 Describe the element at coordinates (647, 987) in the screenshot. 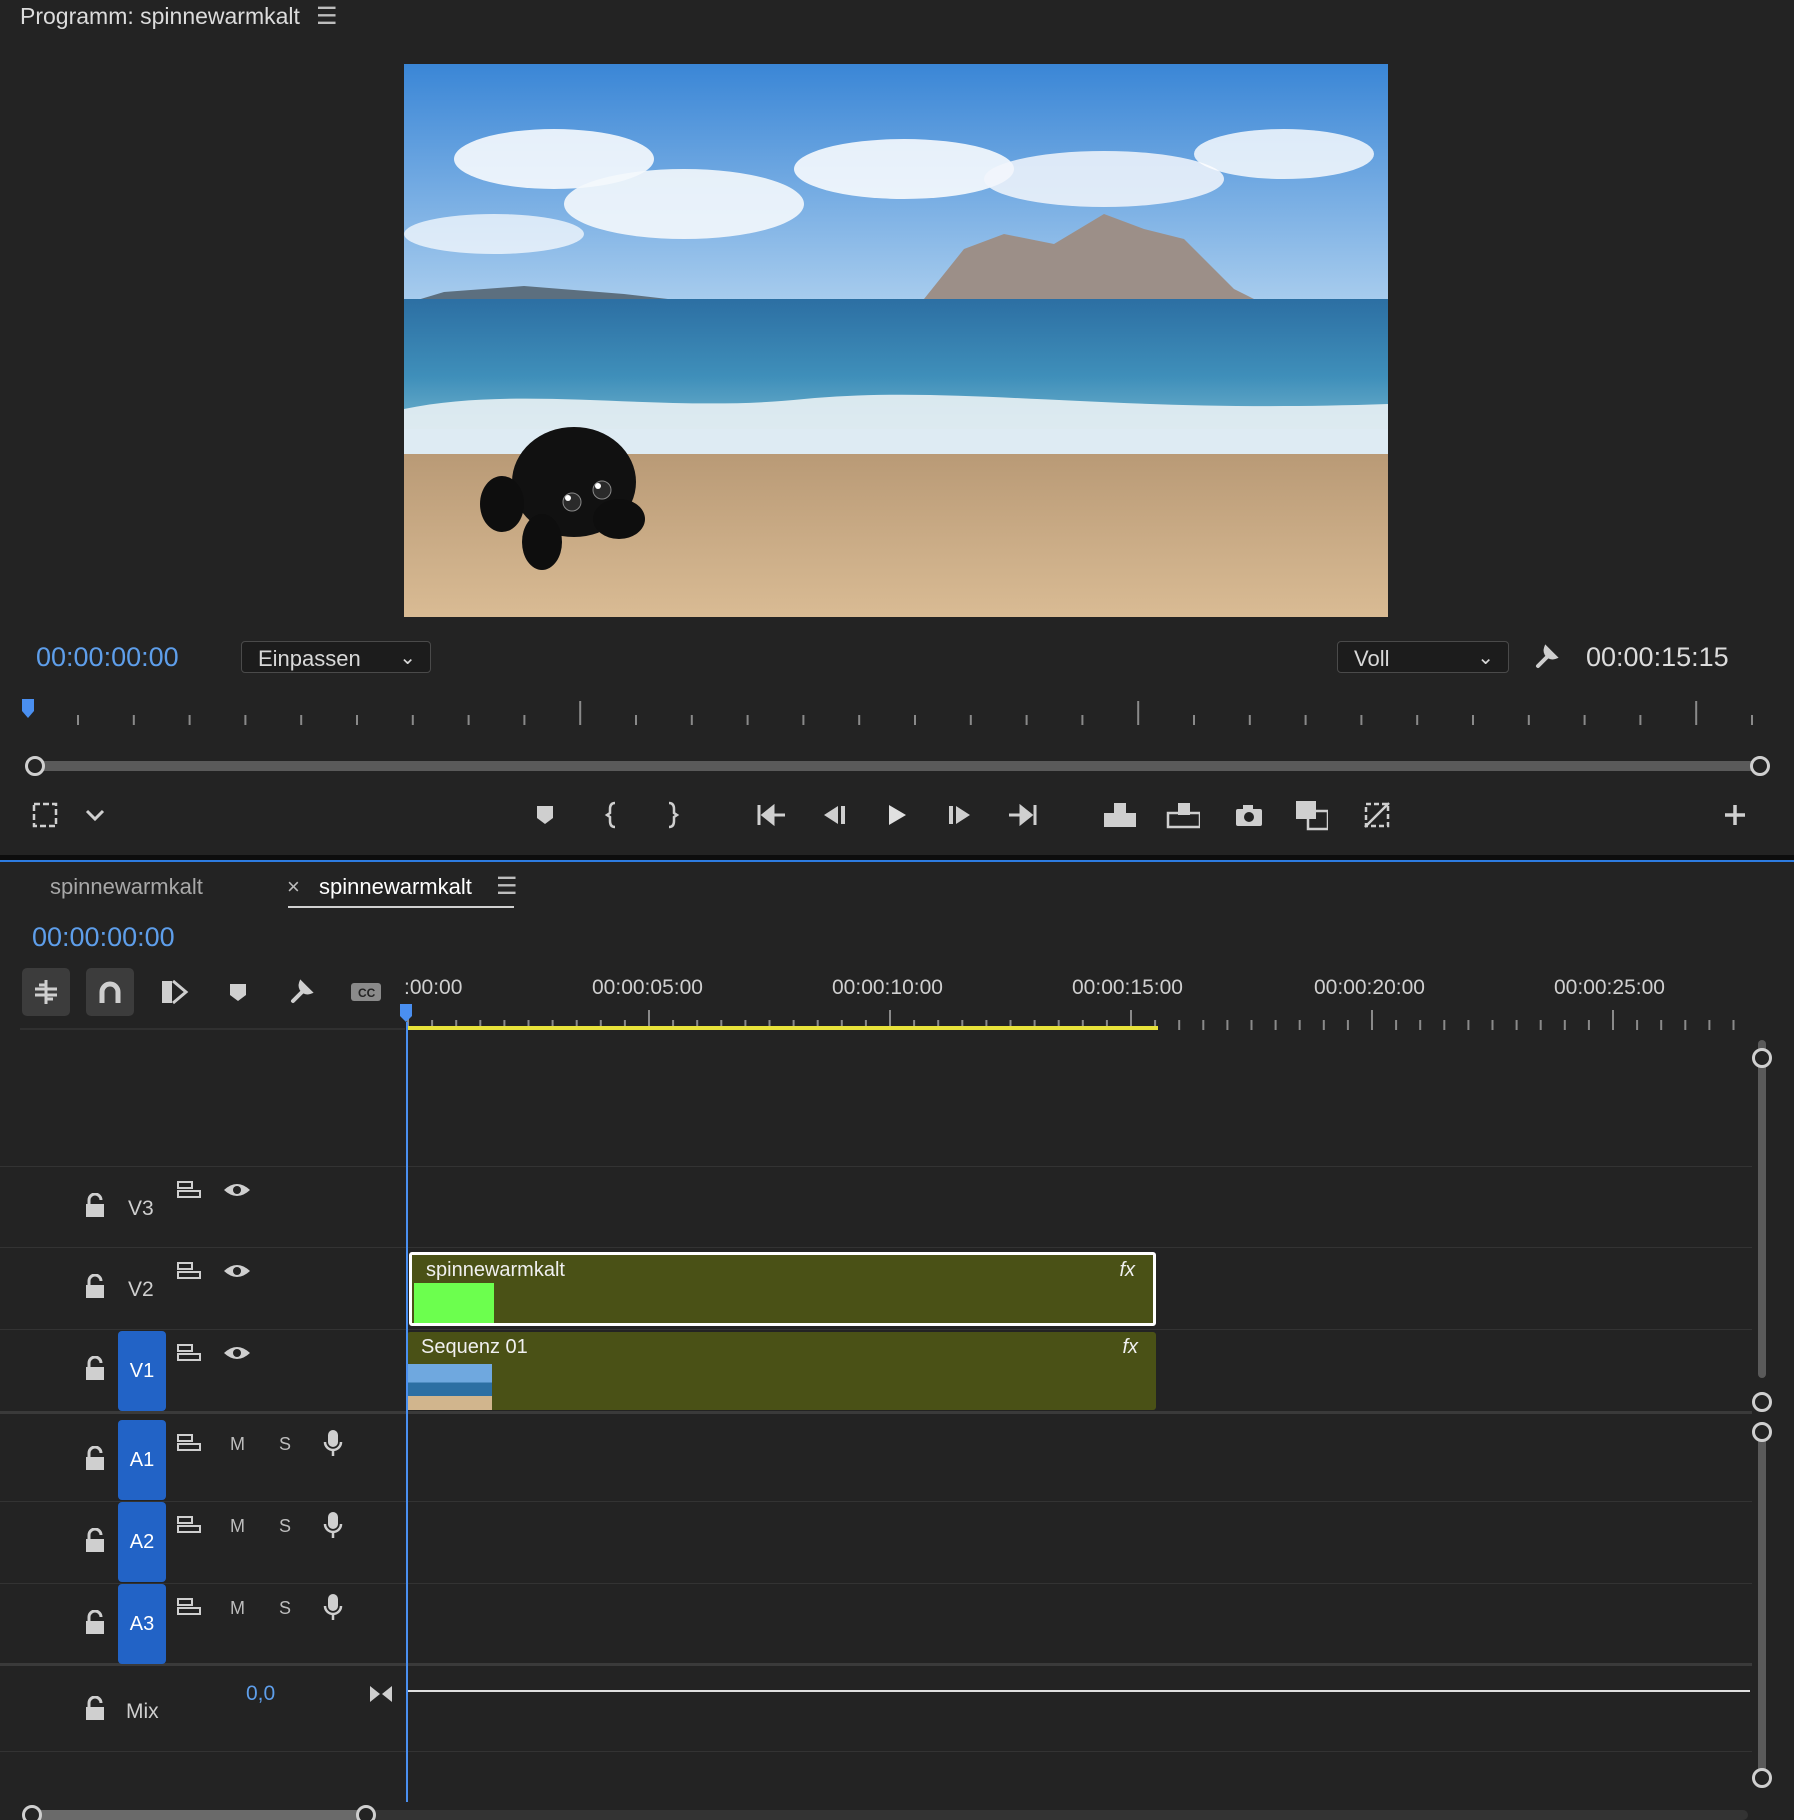

I see `ruler-label: 00:00:05:00` at that location.